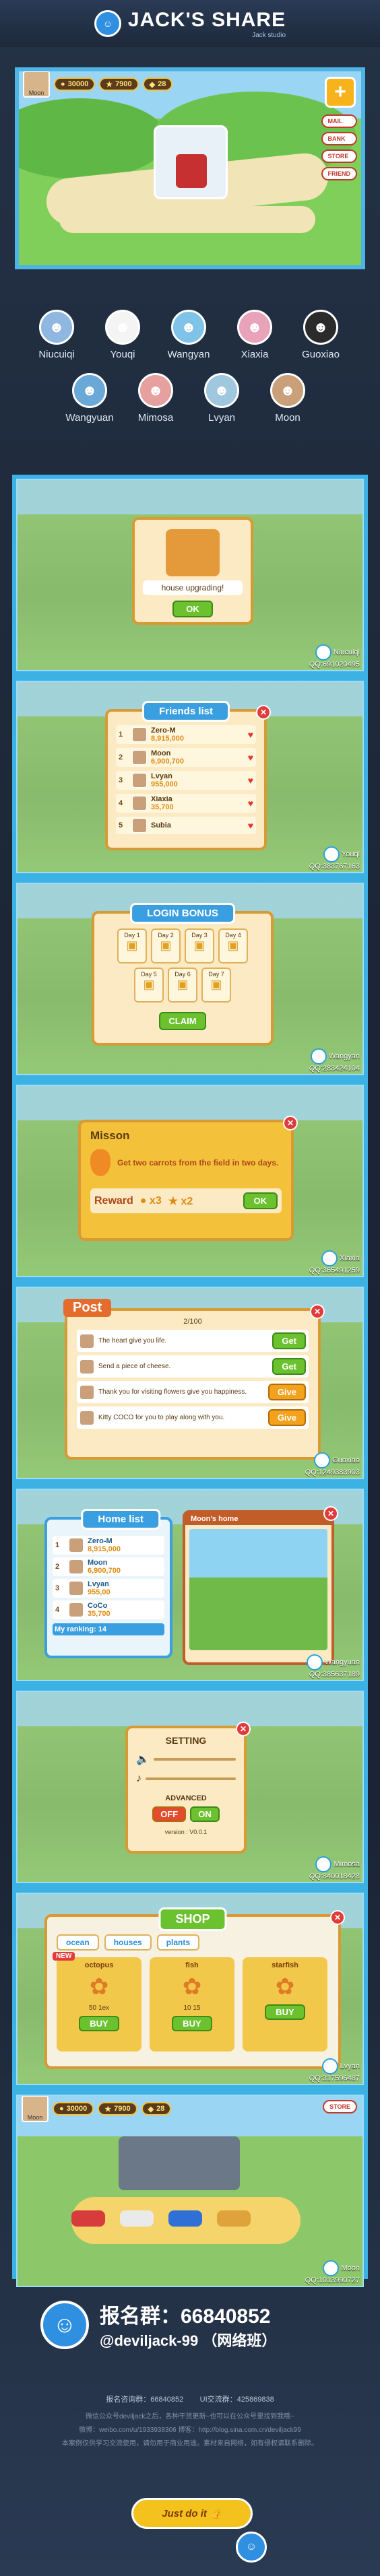 The image size is (380, 2576). I want to click on music-slider, so click(191, 1779).